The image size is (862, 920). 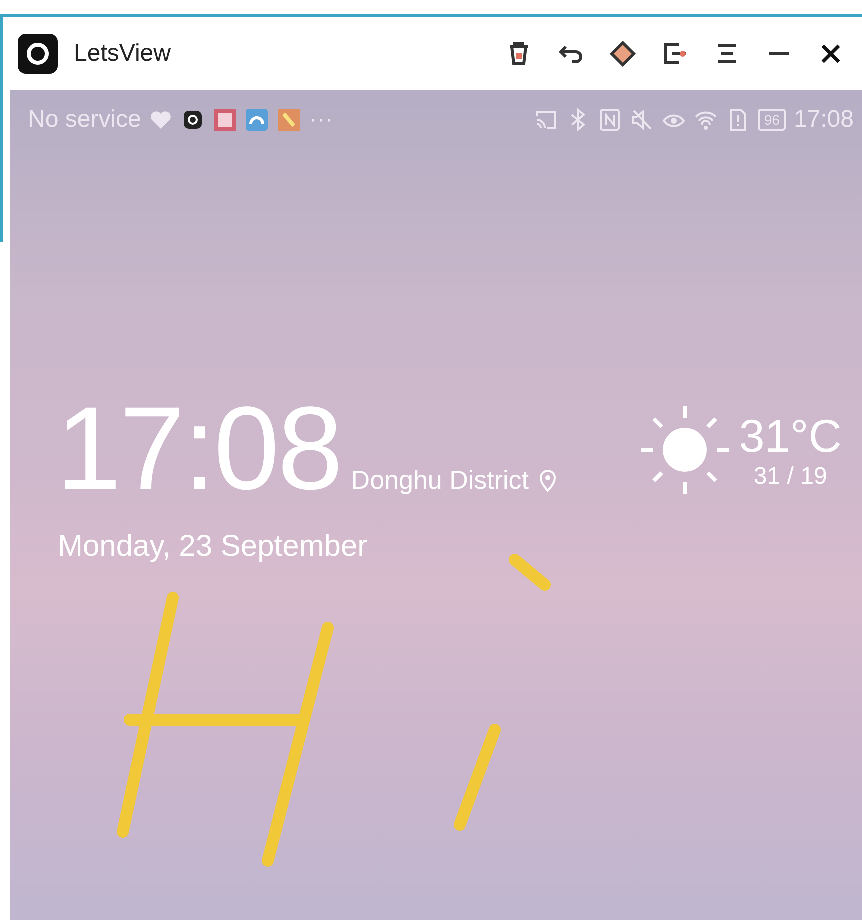 I want to click on app-logo-icon, so click(x=38, y=54).